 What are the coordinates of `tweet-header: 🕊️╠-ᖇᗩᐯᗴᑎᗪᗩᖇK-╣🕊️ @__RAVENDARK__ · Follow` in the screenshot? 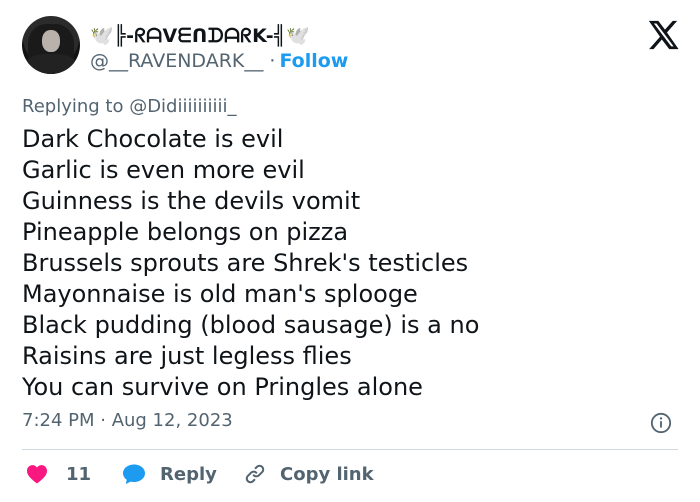 It's located at (352, 49).